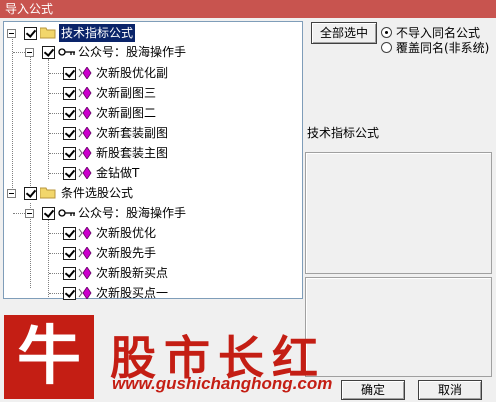  Describe the element at coordinates (132, 273) in the screenshot. I see `item-label: 次新股新买点` at that location.